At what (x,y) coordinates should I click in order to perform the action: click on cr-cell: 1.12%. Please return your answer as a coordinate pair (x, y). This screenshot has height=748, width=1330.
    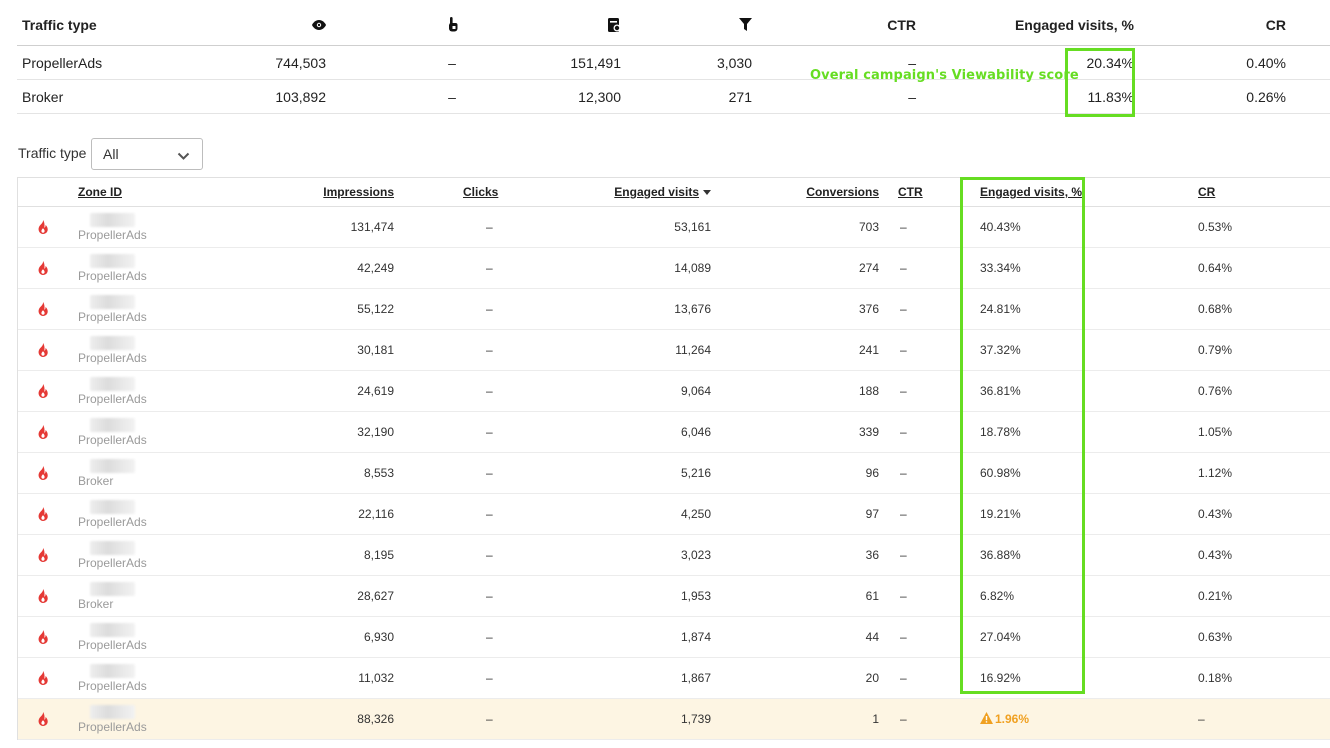
    Looking at the image, I should click on (1215, 473).